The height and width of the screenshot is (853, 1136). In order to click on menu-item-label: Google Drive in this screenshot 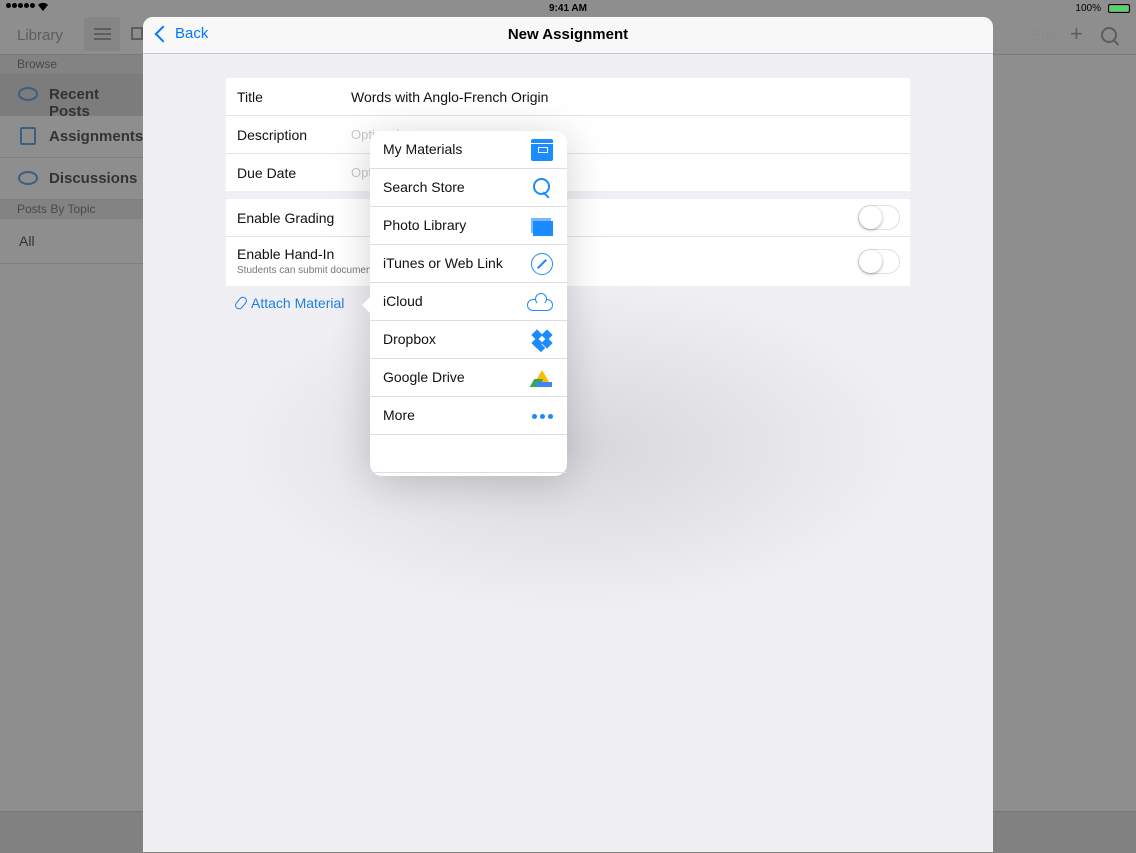, I will do `click(424, 377)`.